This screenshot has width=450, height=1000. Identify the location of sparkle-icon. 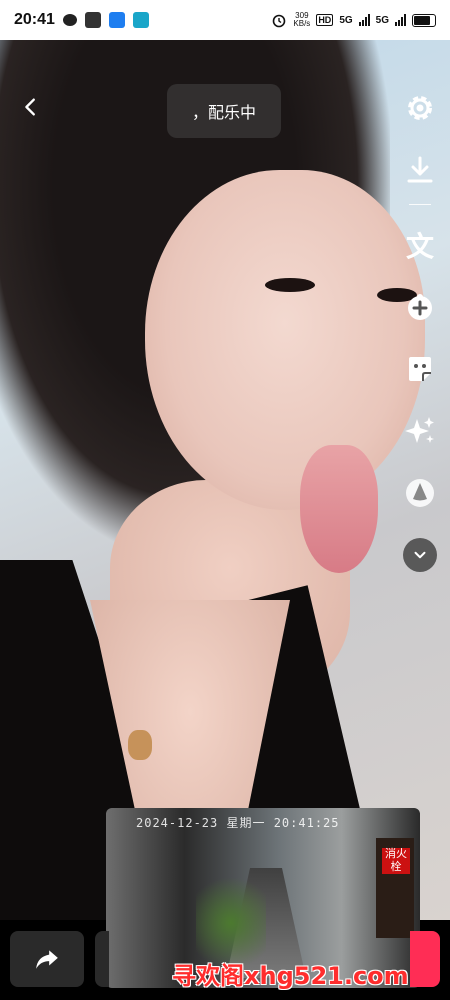
(419, 430).